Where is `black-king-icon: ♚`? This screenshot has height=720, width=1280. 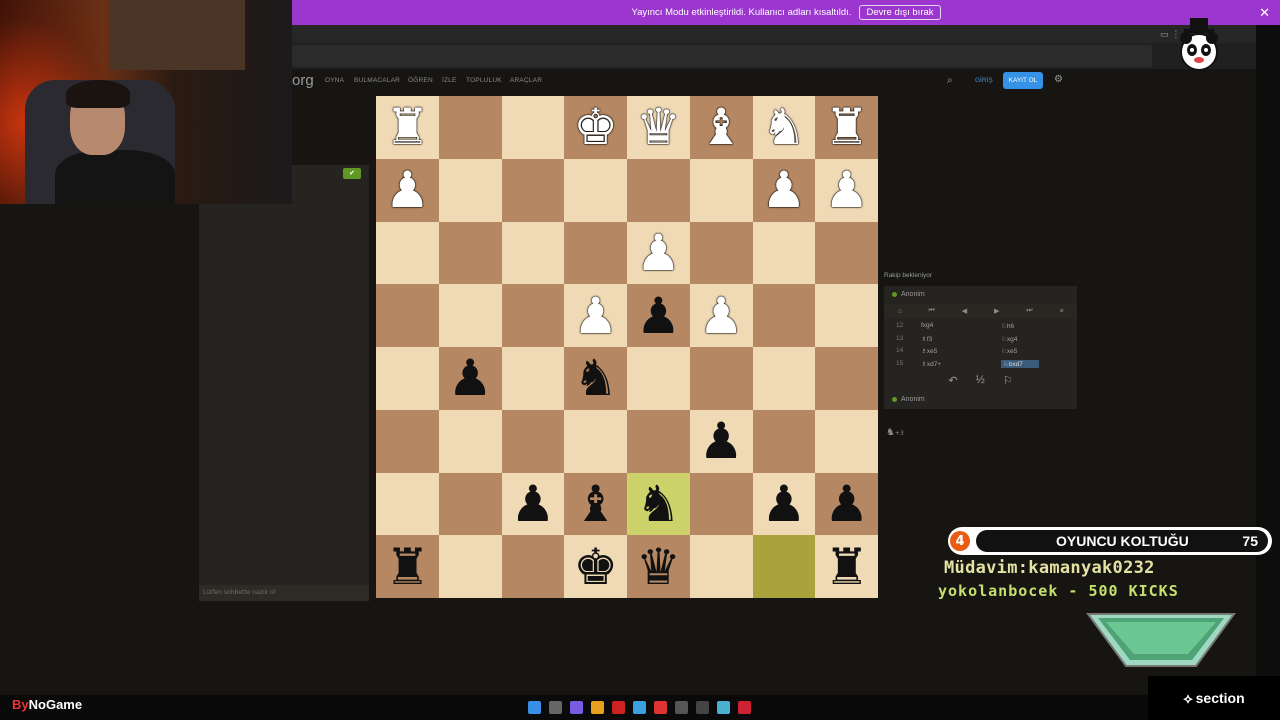 black-king-icon: ♚ is located at coordinates (595, 567).